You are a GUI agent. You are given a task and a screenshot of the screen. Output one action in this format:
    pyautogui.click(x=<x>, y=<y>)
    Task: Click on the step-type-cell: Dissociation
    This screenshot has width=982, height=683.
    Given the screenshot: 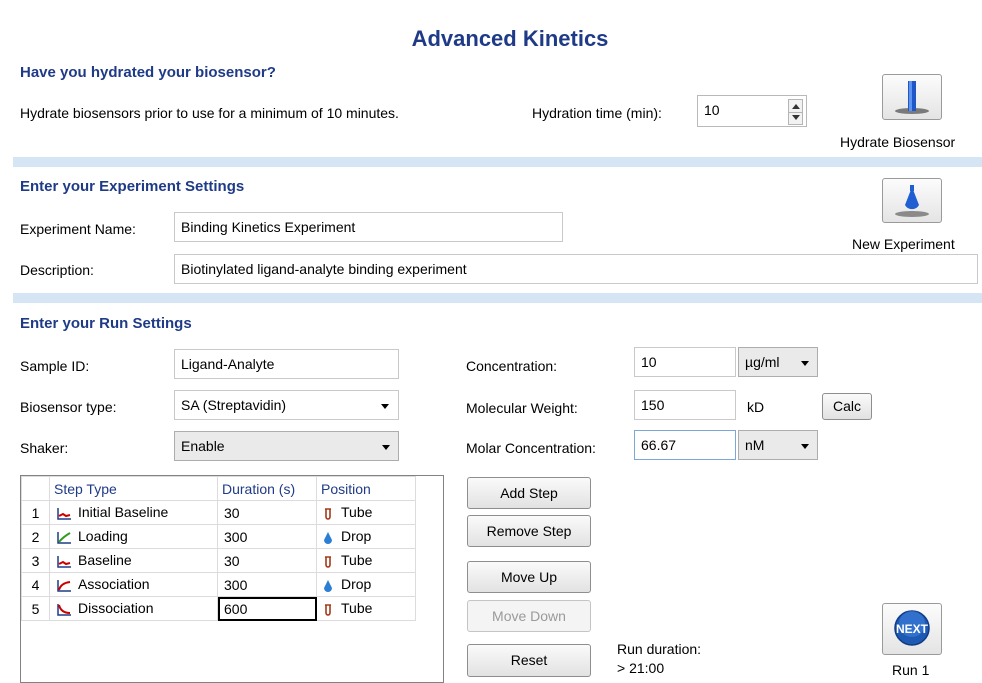 What is the action you would take?
    pyautogui.click(x=133, y=608)
    